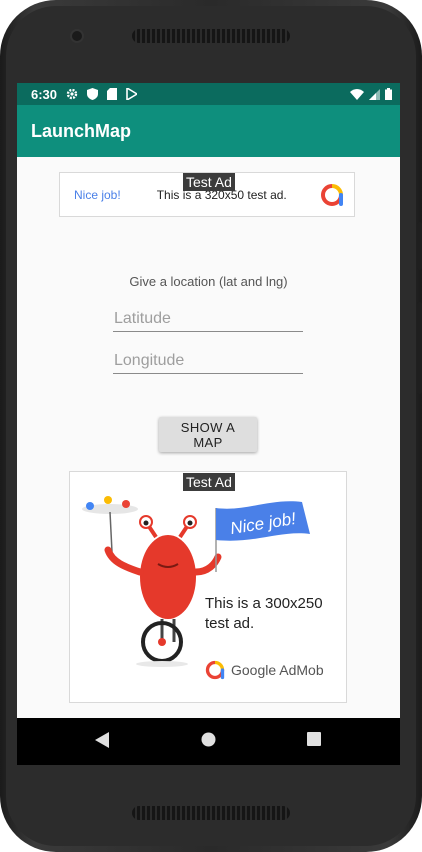 The height and width of the screenshot is (852, 422). Describe the element at coordinates (388, 94) in the screenshot. I see `battery-icon` at that location.